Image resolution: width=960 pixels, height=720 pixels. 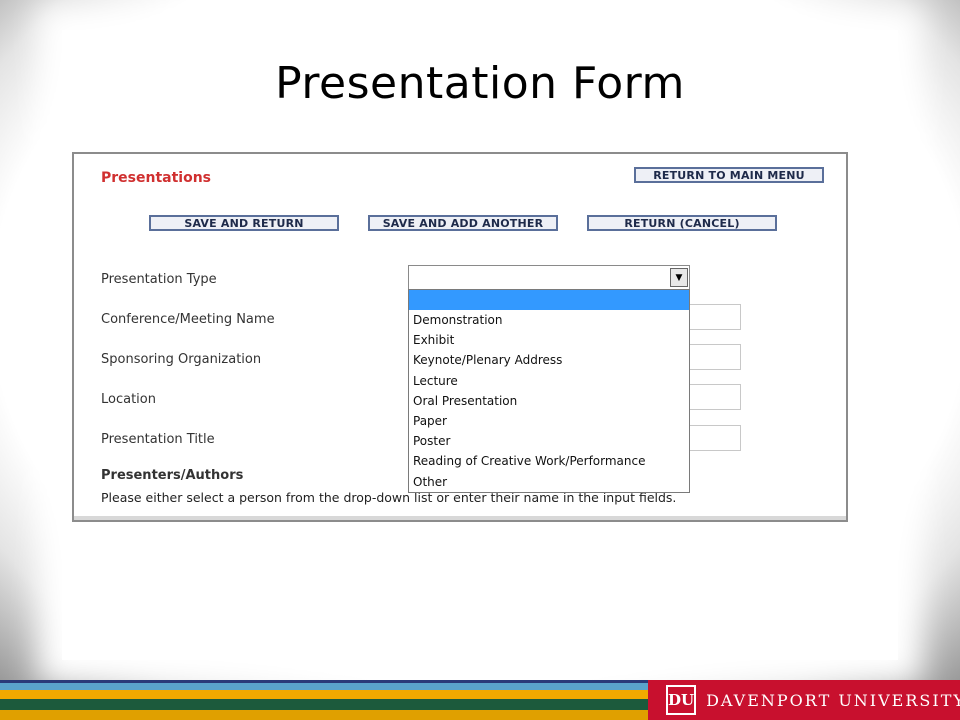 I want to click on university-brand-bar: DU DAVENPORT UNIVERSITY, so click(x=804, y=700).